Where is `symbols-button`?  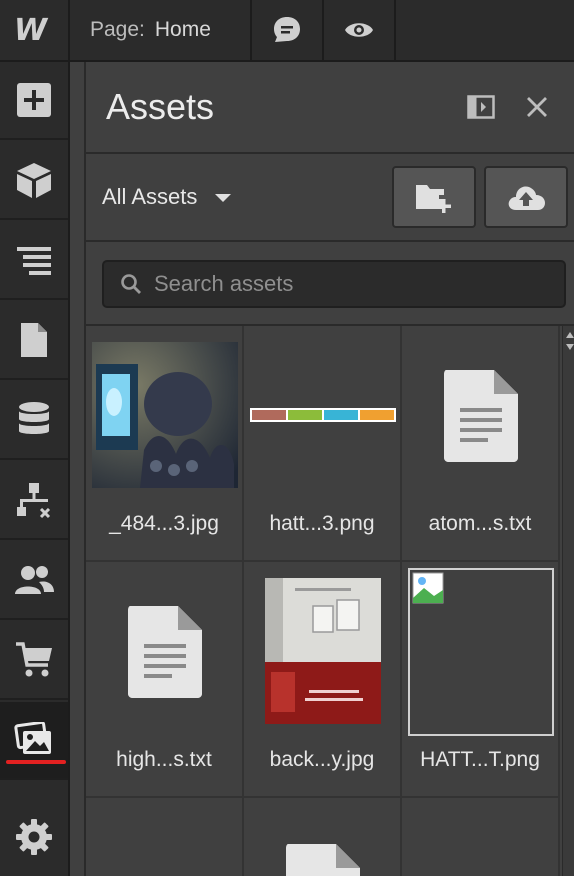 symbols-button is located at coordinates (34, 181).